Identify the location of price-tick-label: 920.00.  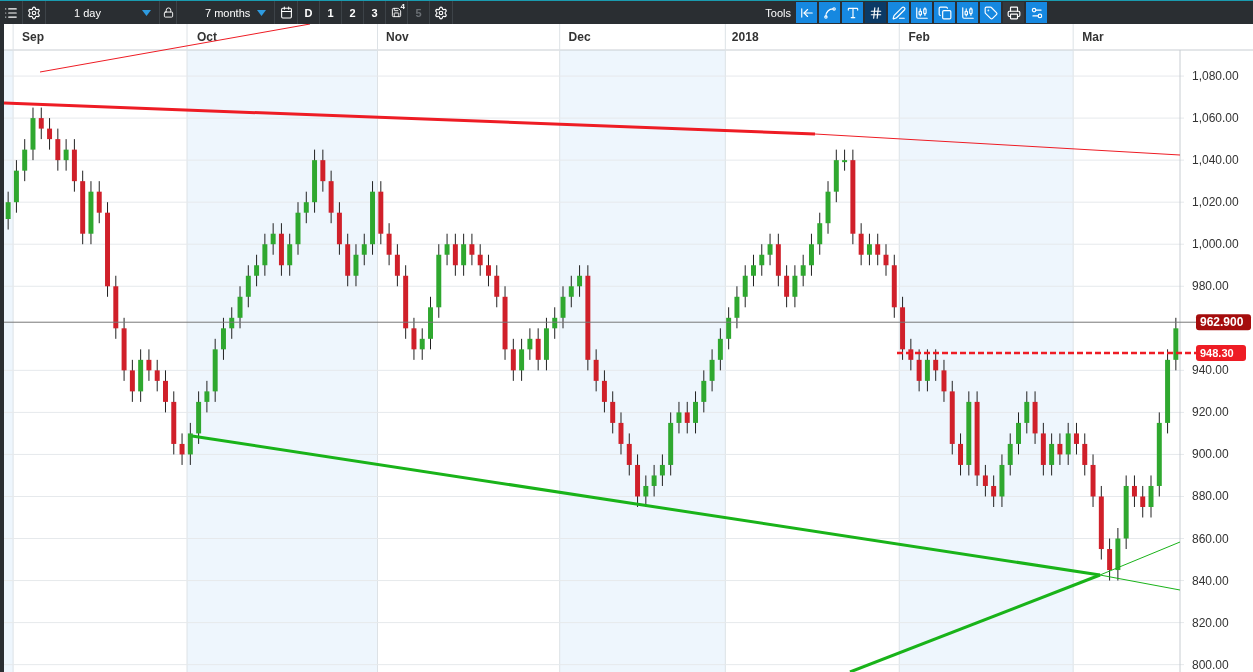
(1210, 412).